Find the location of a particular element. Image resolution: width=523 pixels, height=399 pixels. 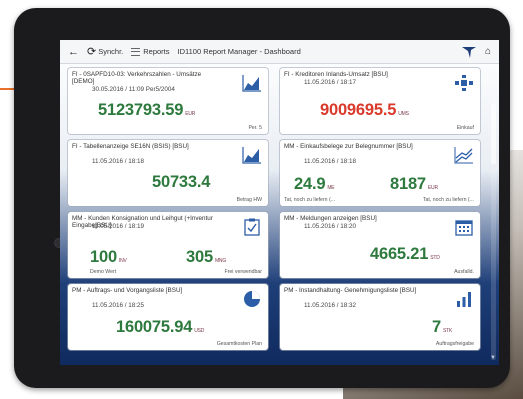

tile-value: 100 INV is located at coordinates (108, 257).